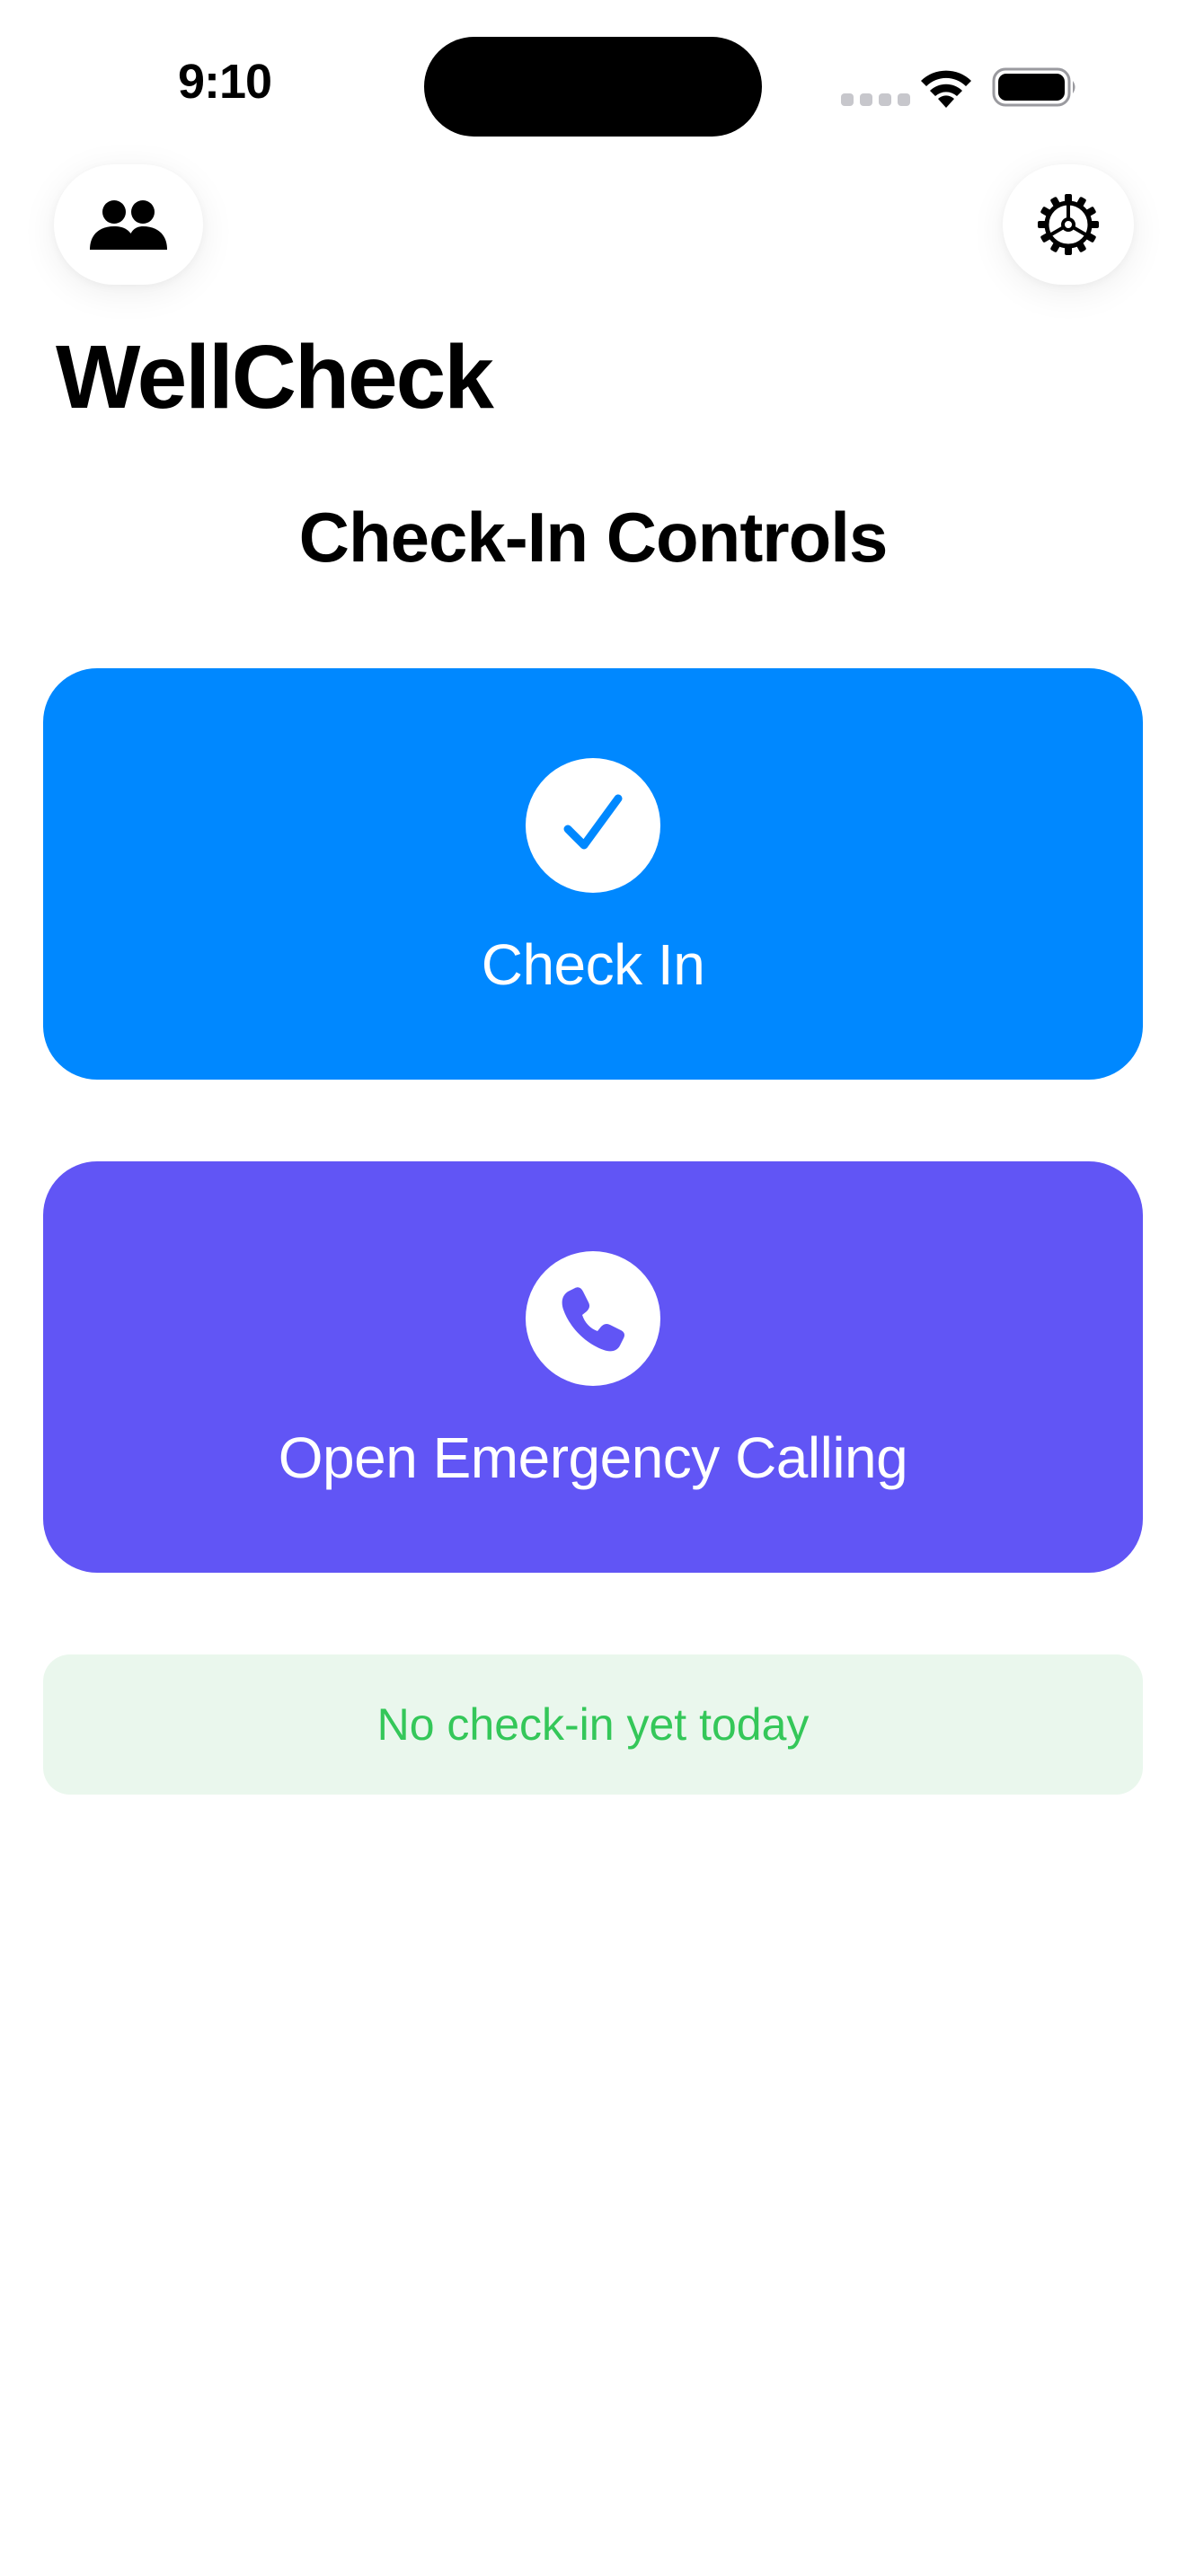 The width and height of the screenshot is (1186, 2576). What do you see at coordinates (593, 537) in the screenshot?
I see `section-title: Check-In Controls` at bounding box center [593, 537].